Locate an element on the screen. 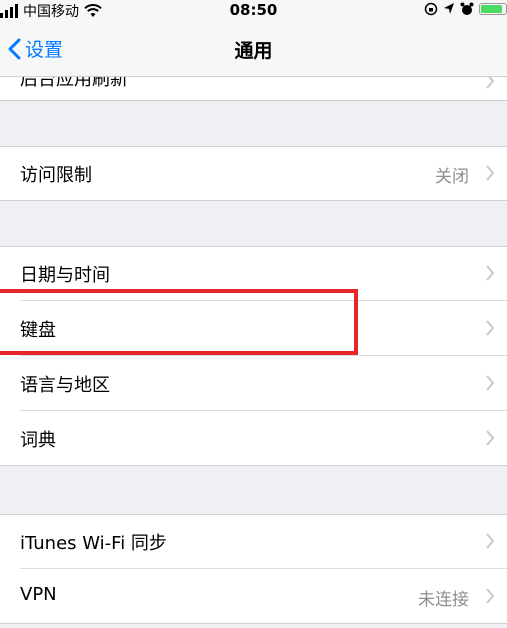  list-item-itunes-wifi-sync: iTunes Wi-Fi 同步 is located at coordinates (253, 541).